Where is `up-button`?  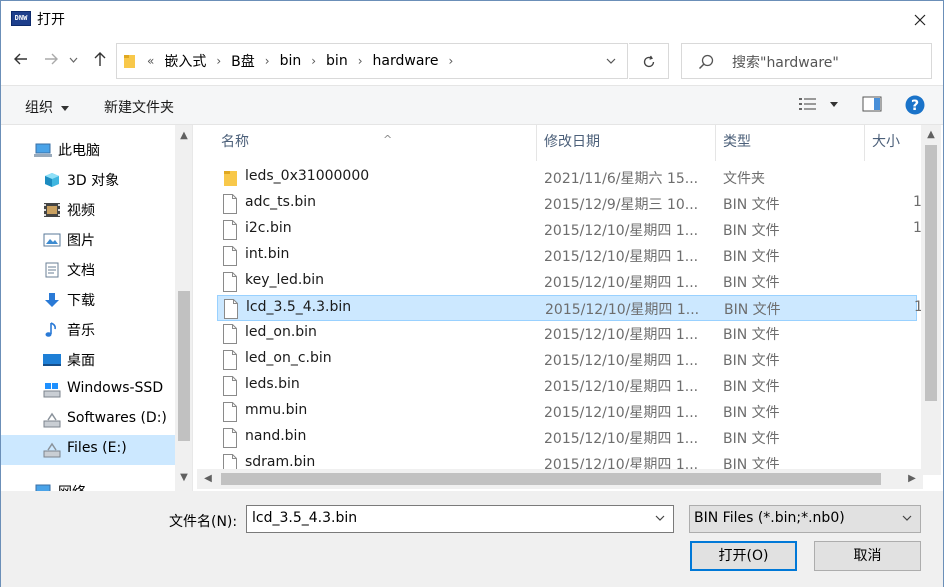
up-button is located at coordinates (100, 61).